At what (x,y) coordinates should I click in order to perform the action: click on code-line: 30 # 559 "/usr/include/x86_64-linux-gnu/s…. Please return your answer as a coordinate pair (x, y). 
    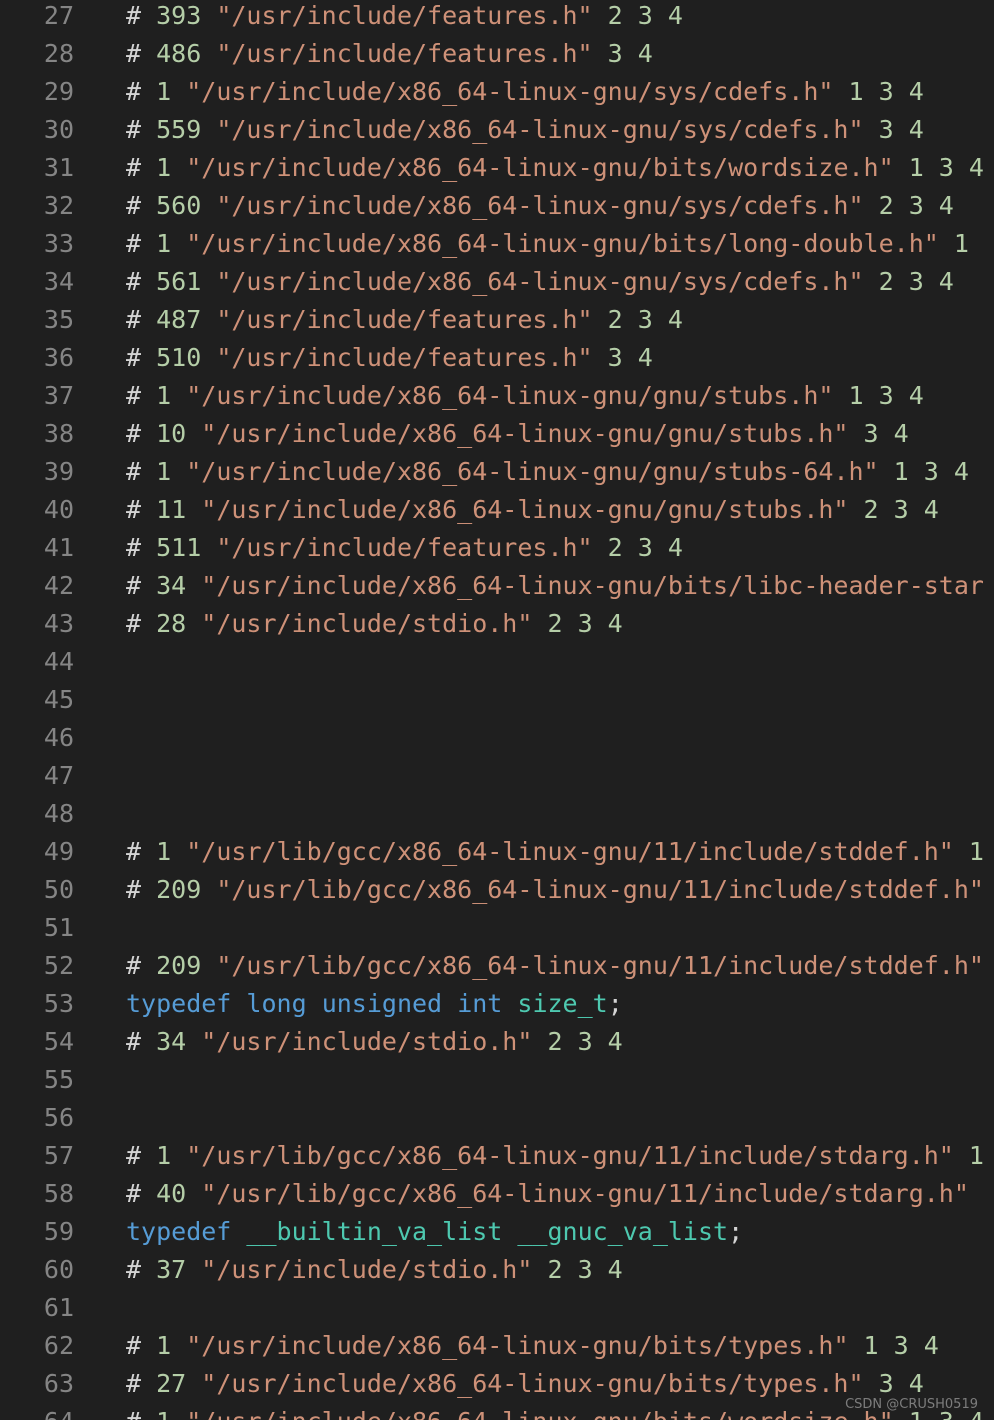
    Looking at the image, I should click on (497, 130).